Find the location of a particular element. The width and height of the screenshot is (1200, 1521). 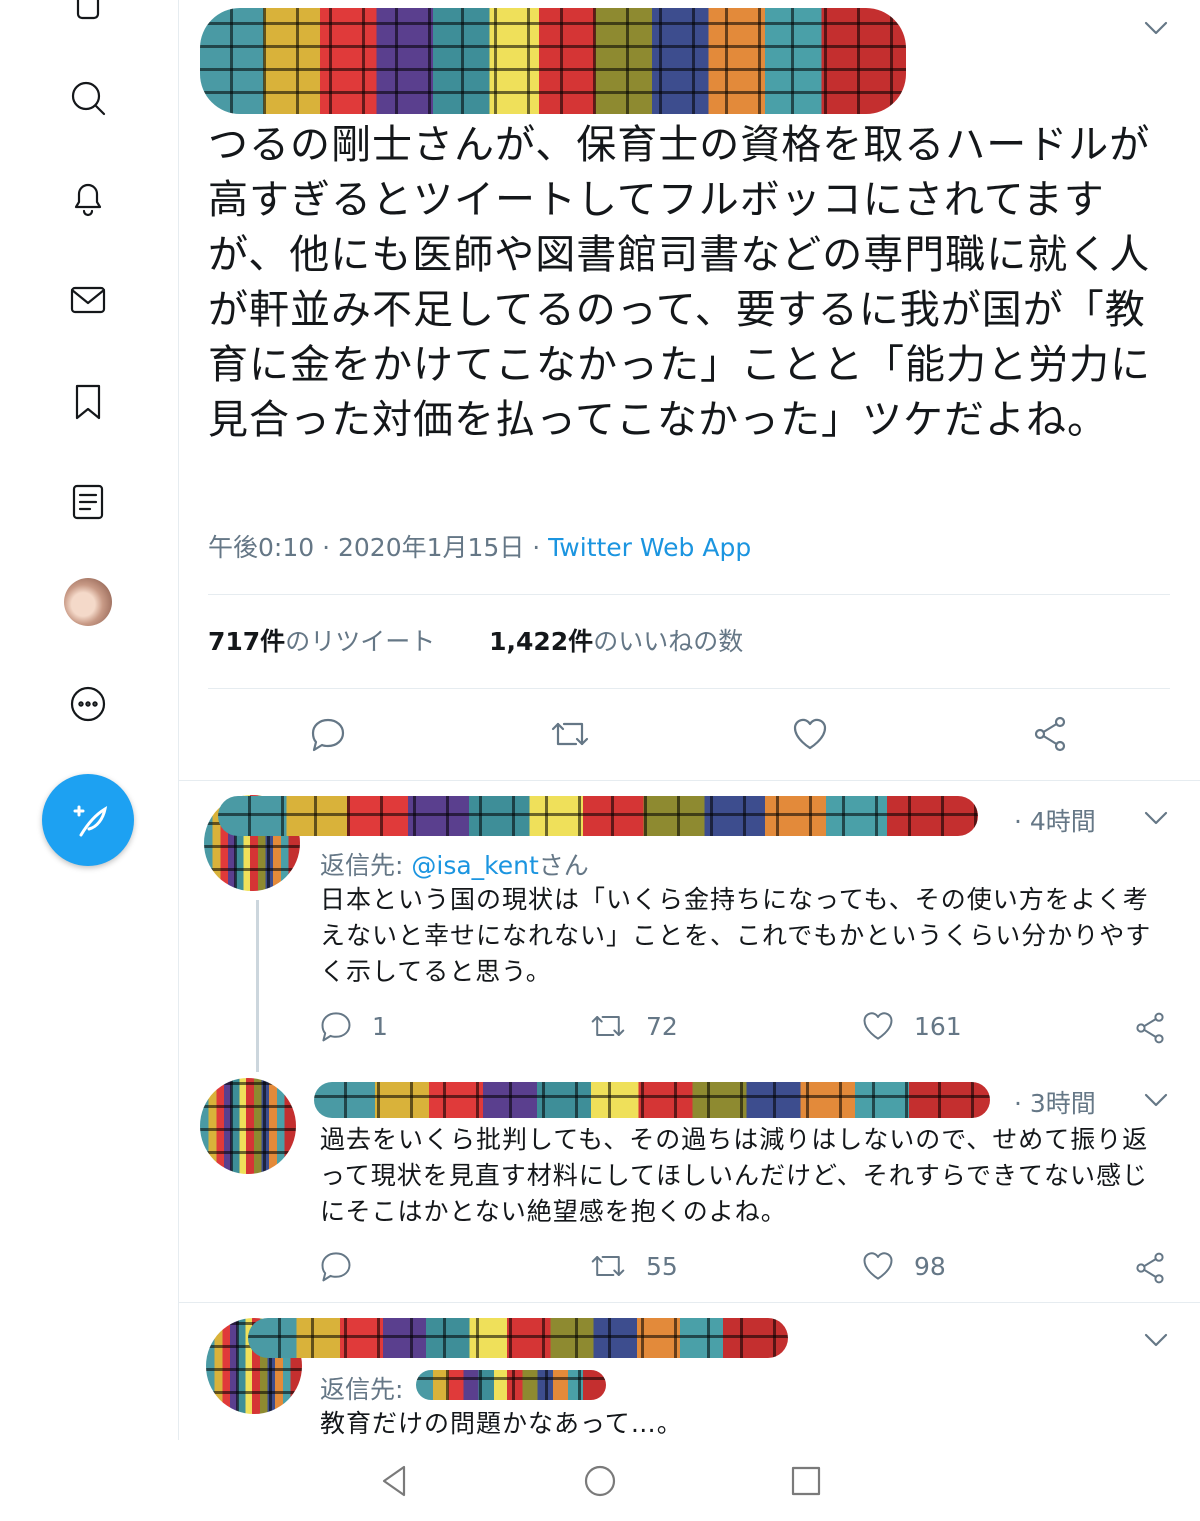

thread-line is located at coordinates (257, 986).